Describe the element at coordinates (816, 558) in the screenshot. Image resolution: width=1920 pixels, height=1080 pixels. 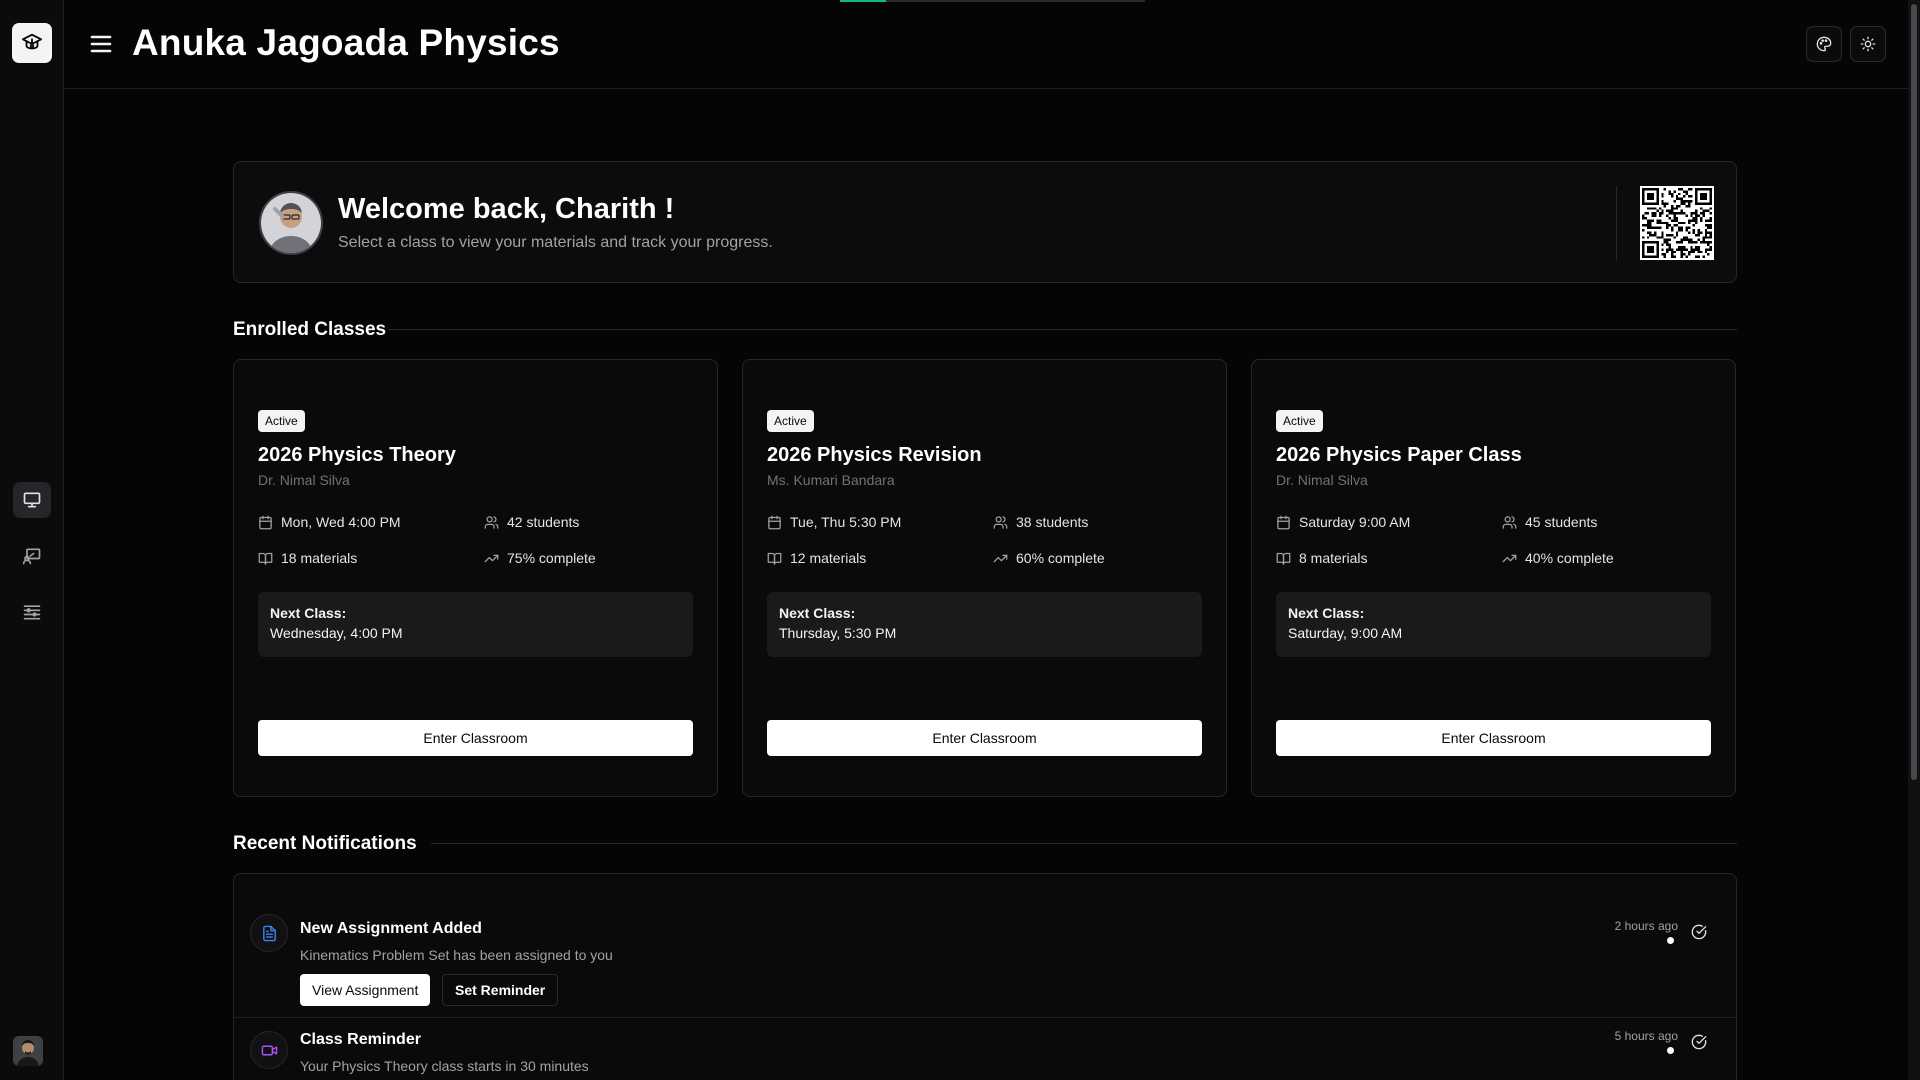
I see `class-materials: 12 materials` at that location.